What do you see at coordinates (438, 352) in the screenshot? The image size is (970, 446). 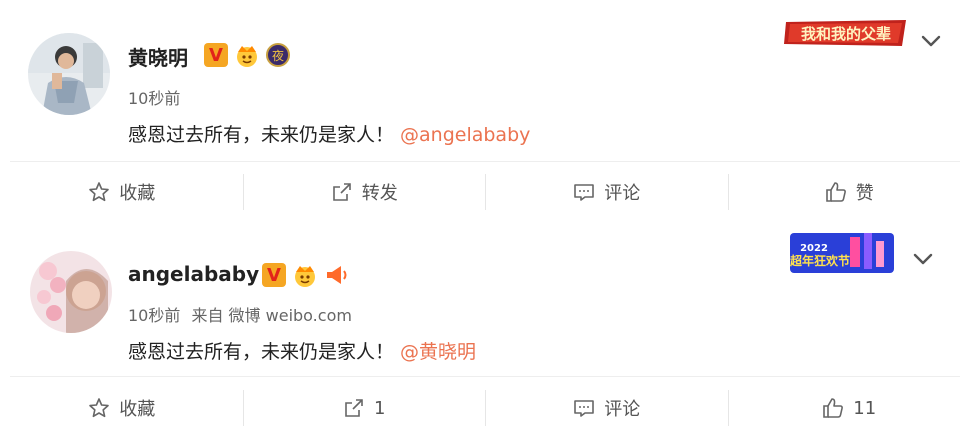 I see `mention-link: @黄晓明` at bounding box center [438, 352].